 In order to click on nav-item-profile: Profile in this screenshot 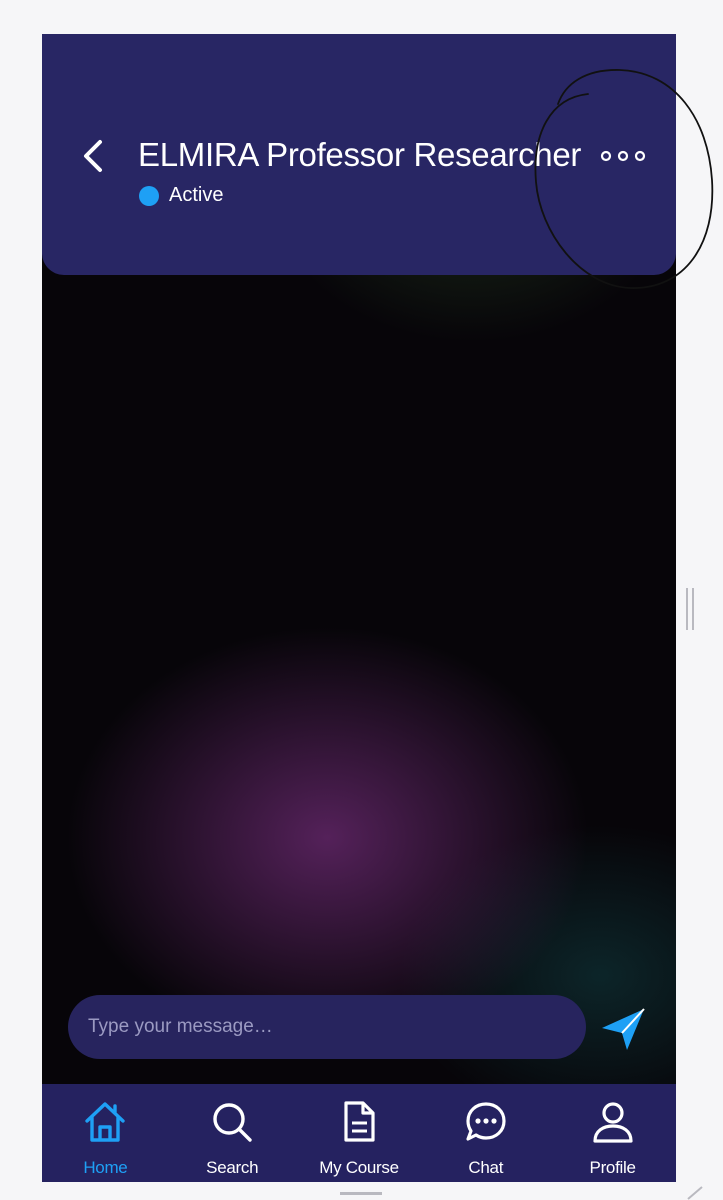, I will do `click(612, 1133)`.